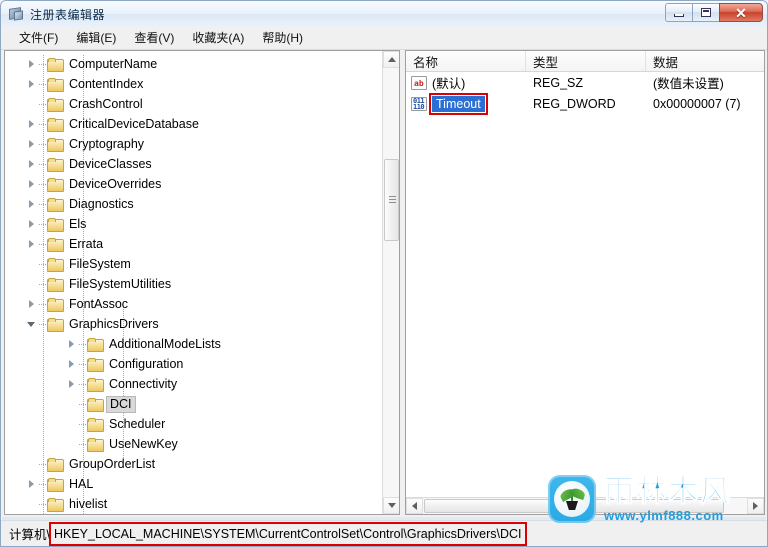 The image size is (768, 547). I want to click on menu-bar: 文件(F) 编辑(E) 查看(V) 收藏夹(A) 帮助(H), so click(384, 38).